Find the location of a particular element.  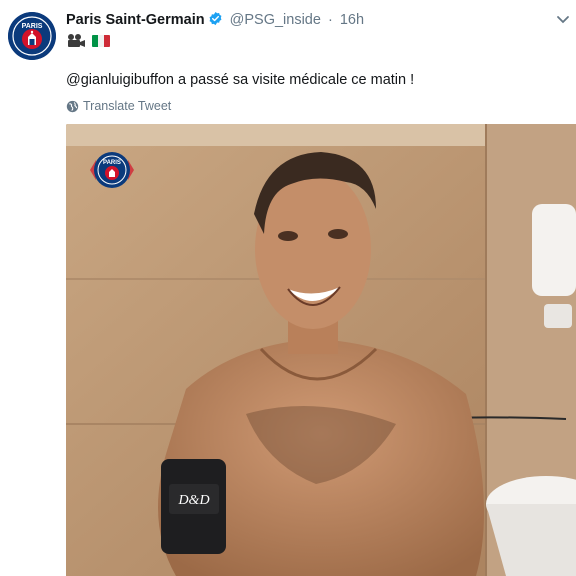

avatar: PARIS is located at coordinates (32, 36).